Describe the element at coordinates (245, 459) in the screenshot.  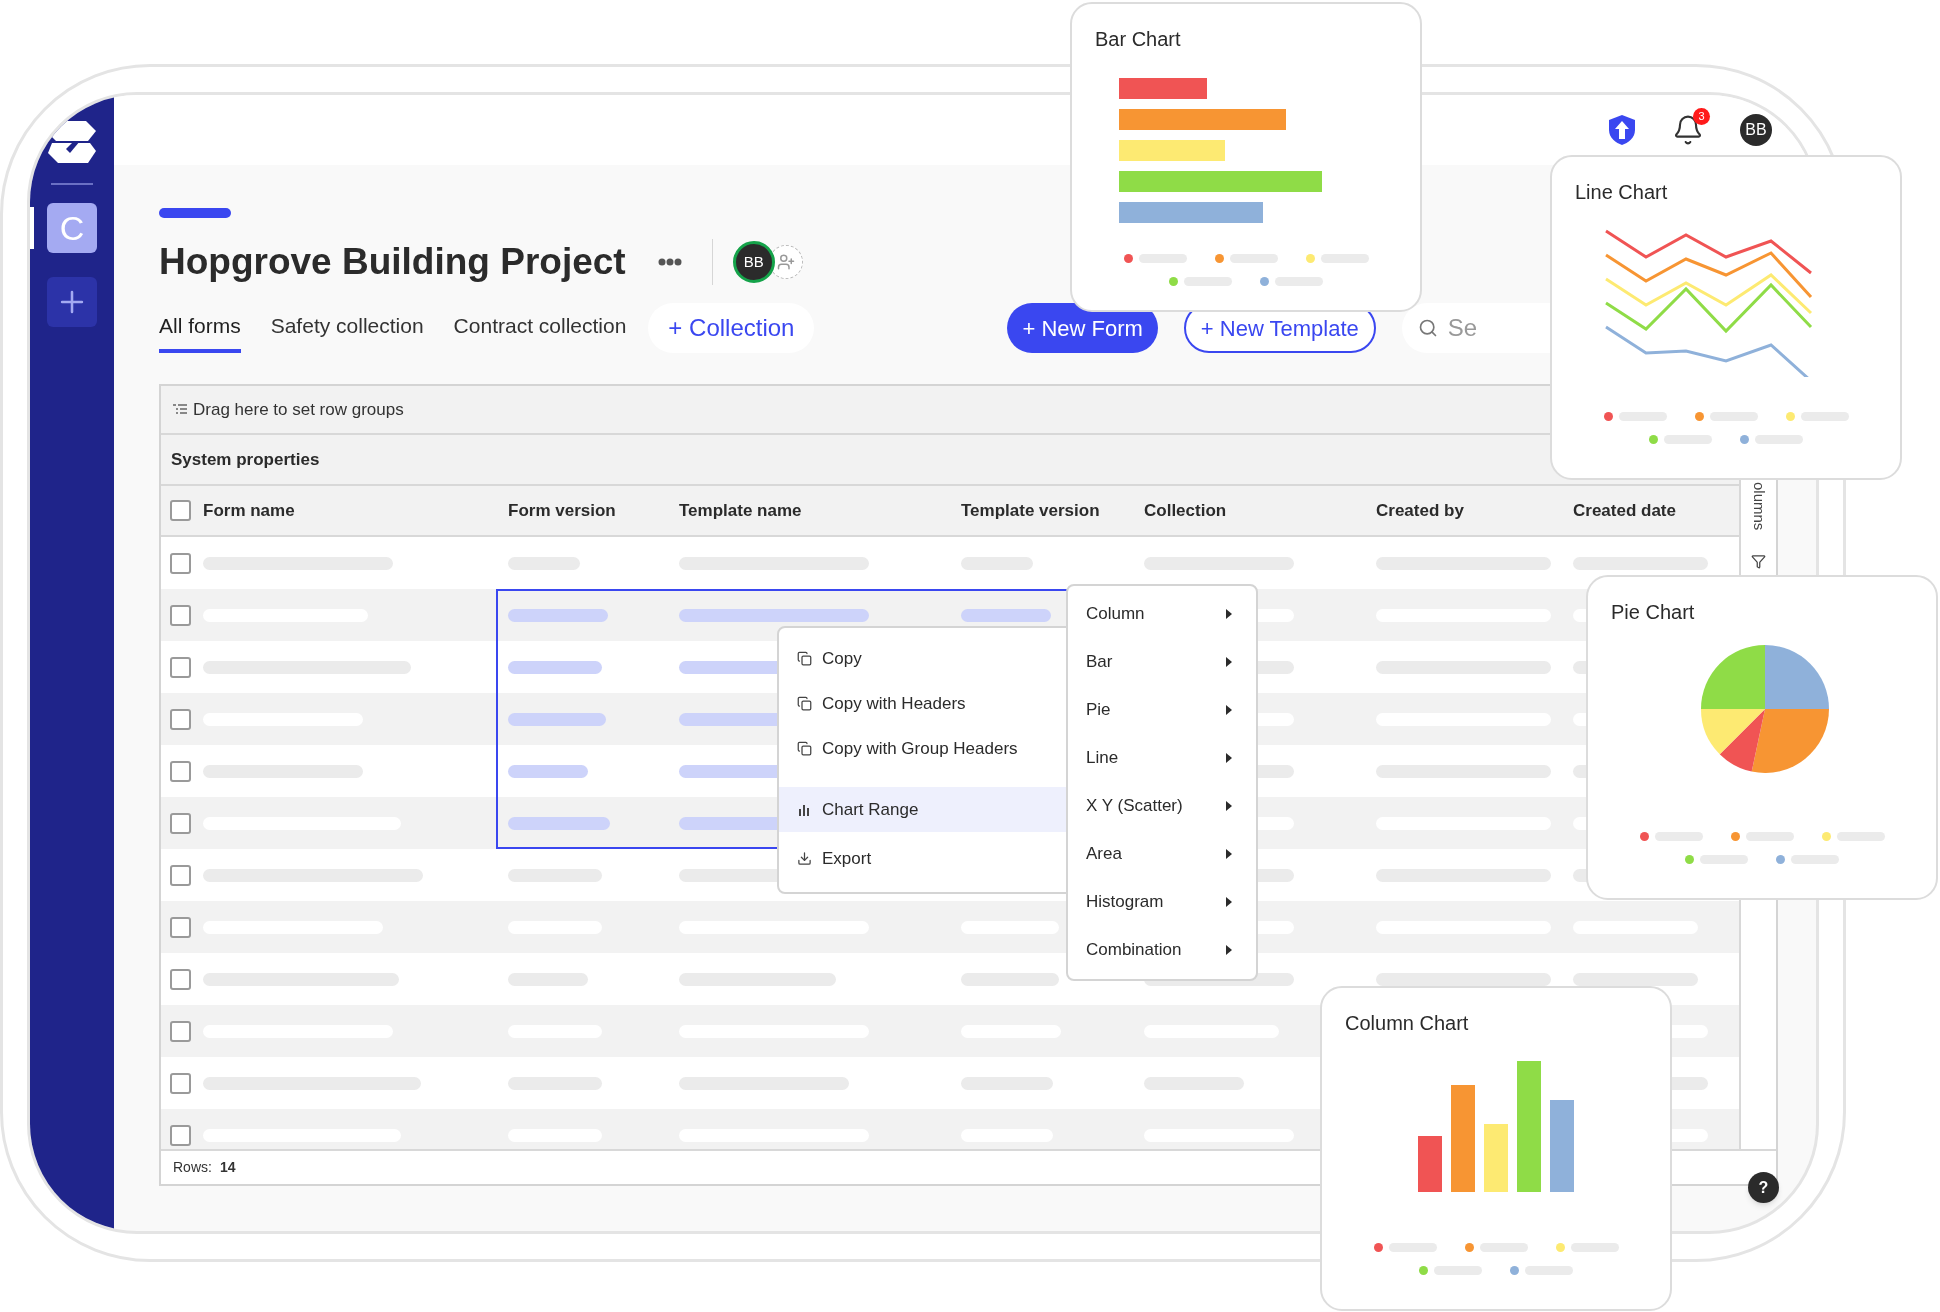
I see `column-group-header: System properties` at that location.